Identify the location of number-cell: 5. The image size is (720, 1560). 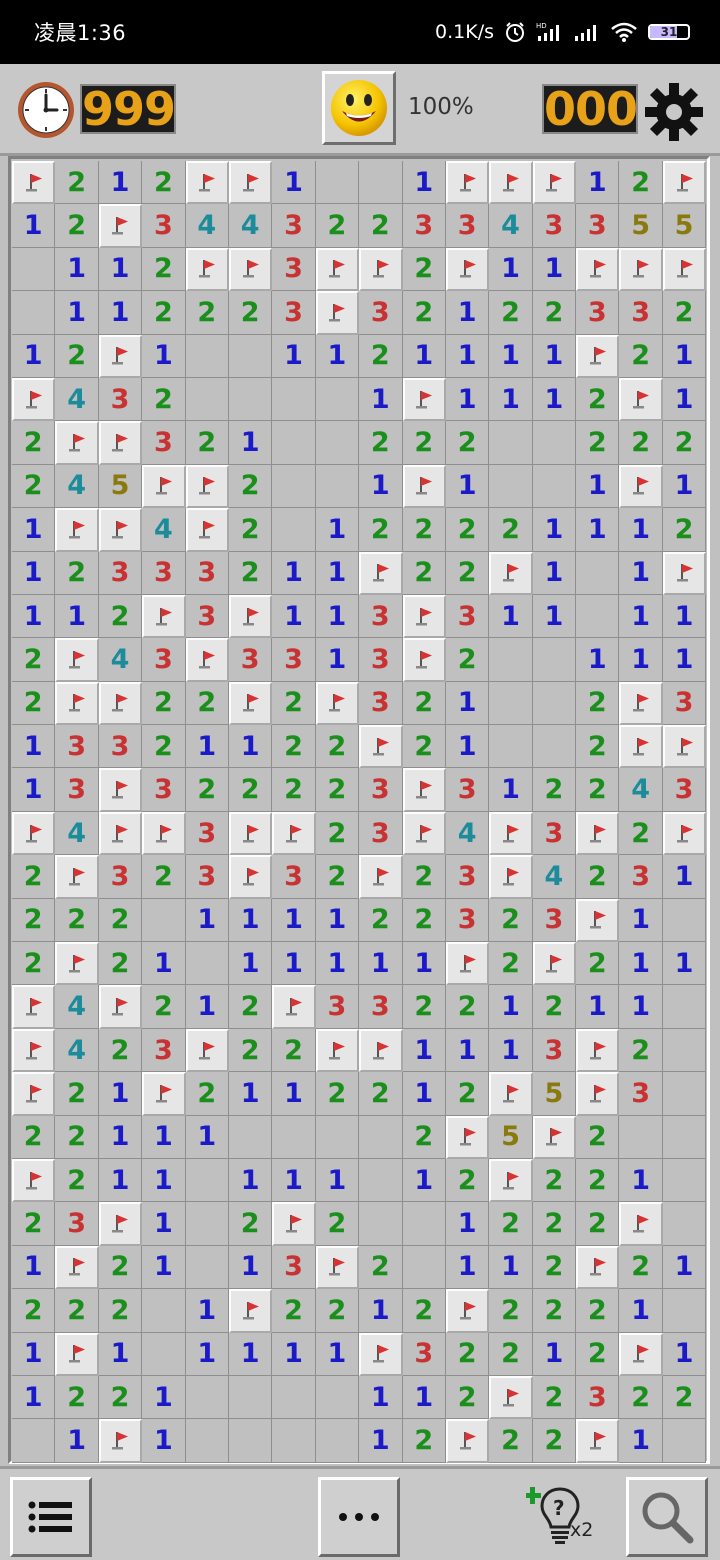
(511, 1137).